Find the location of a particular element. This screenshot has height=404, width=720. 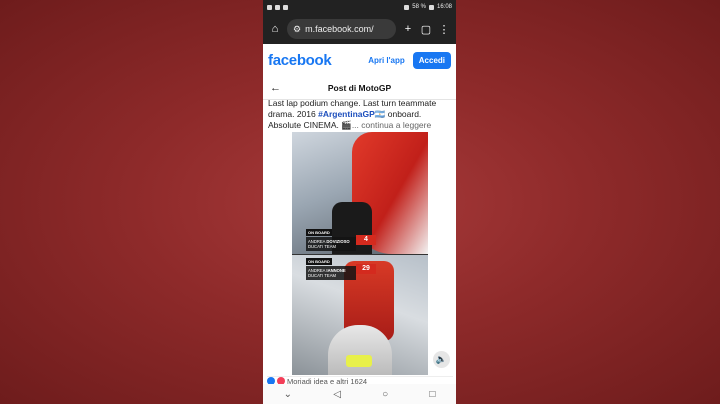

facebook-header: facebook Apri l'app Accedi is located at coordinates (359, 60).